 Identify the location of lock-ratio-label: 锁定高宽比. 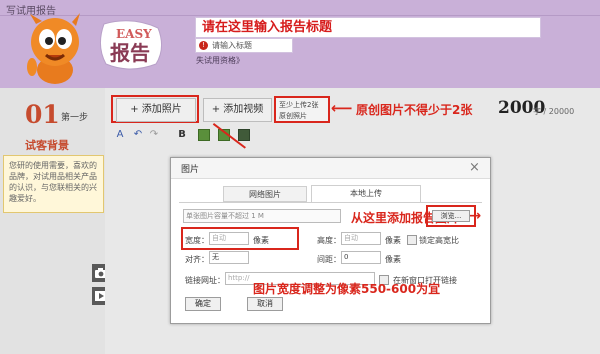
(439, 240).